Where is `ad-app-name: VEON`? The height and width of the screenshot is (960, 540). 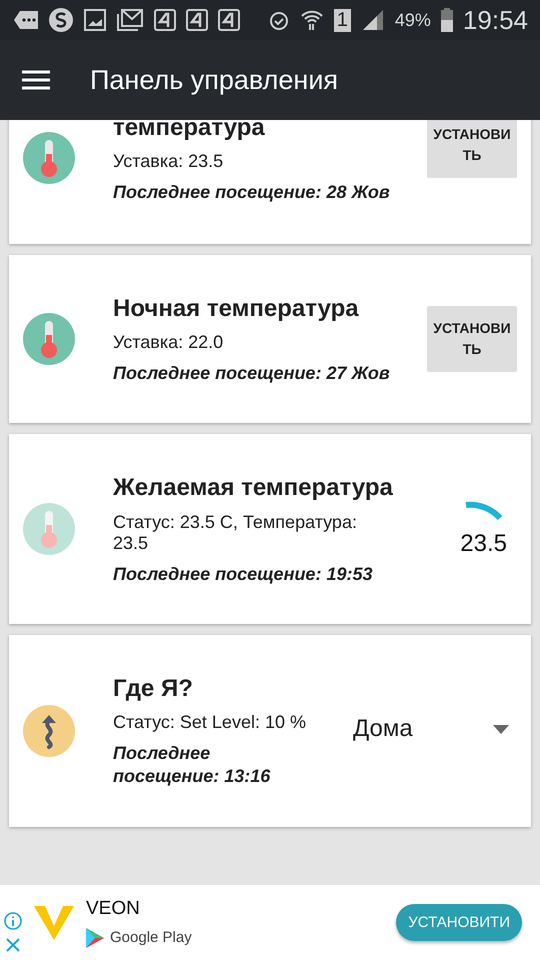 ad-app-name: VEON is located at coordinates (113, 909).